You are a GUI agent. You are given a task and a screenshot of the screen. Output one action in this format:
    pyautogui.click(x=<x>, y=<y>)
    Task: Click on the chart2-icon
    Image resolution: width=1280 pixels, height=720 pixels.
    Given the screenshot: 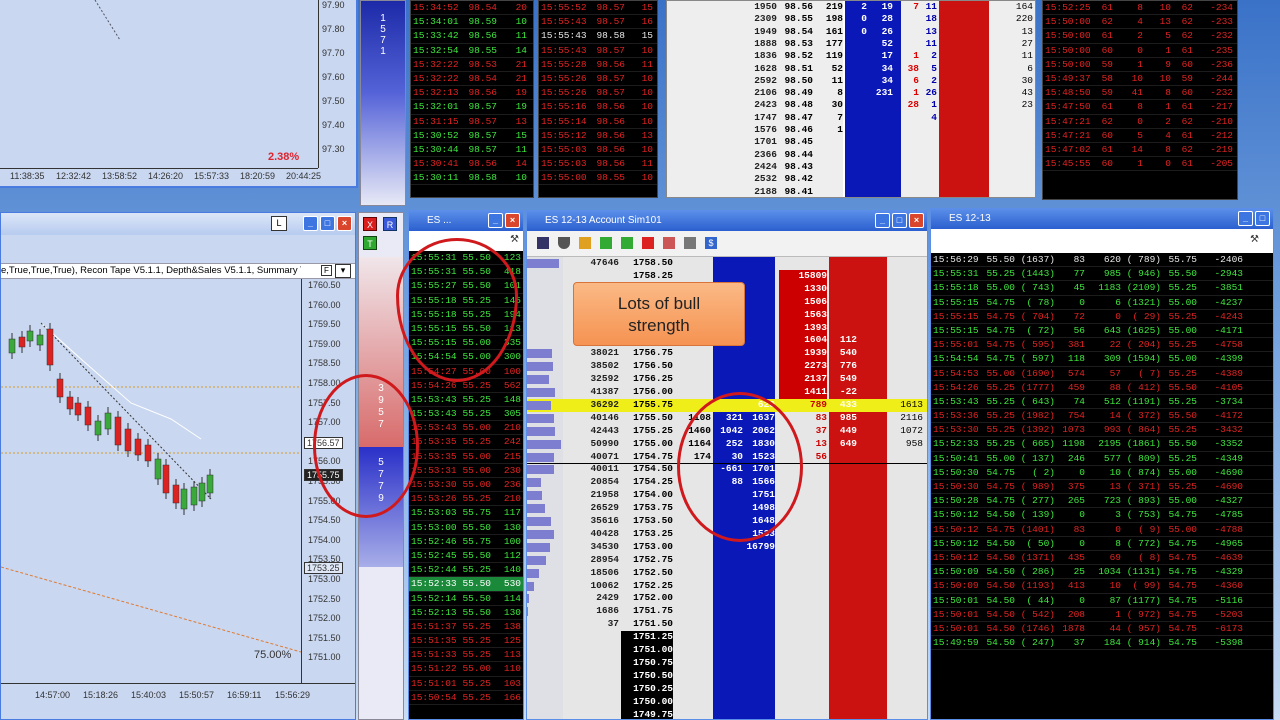 What is the action you would take?
    pyautogui.click(x=627, y=243)
    